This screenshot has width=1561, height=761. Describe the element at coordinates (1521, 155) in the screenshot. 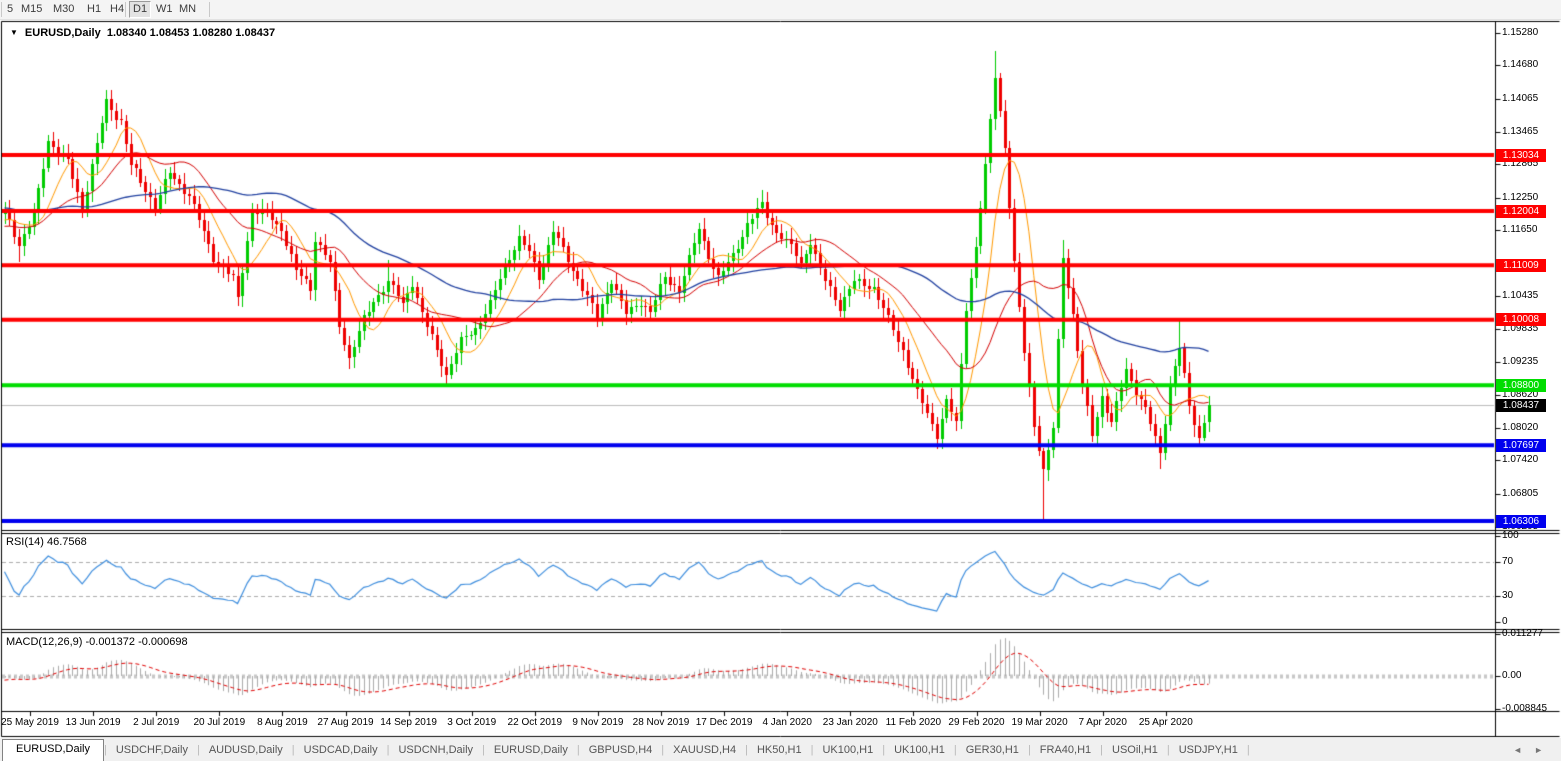

I see `resistance-price-badge: 1.13034` at that location.